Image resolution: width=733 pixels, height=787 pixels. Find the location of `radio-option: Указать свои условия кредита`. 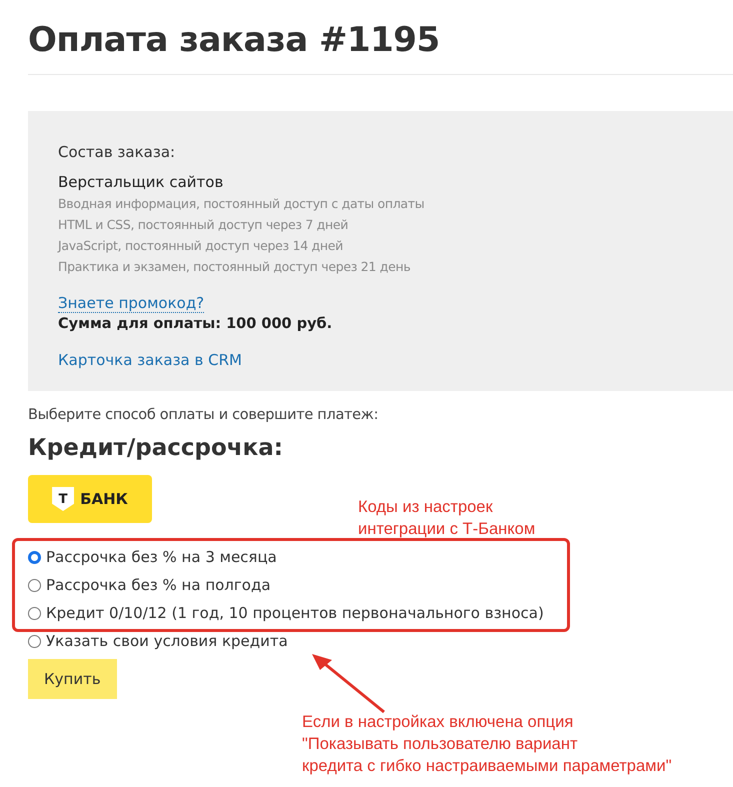

radio-option: Указать свои условия кредита is located at coordinates (158, 641).